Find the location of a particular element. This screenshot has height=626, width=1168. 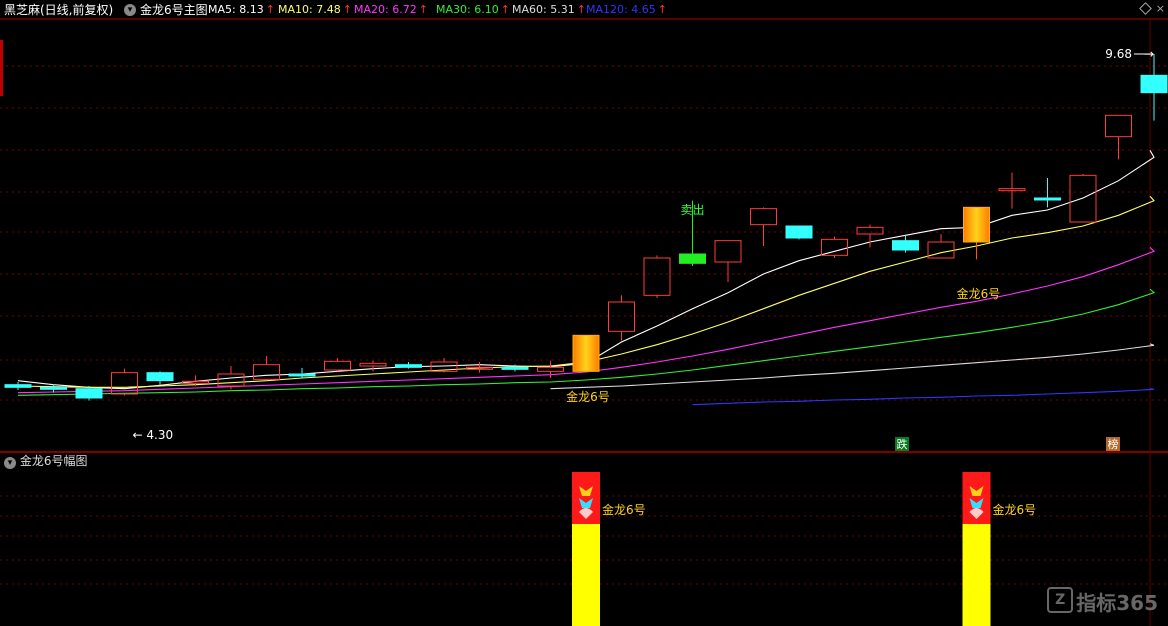

badge-fall: 跌 is located at coordinates (902, 444).